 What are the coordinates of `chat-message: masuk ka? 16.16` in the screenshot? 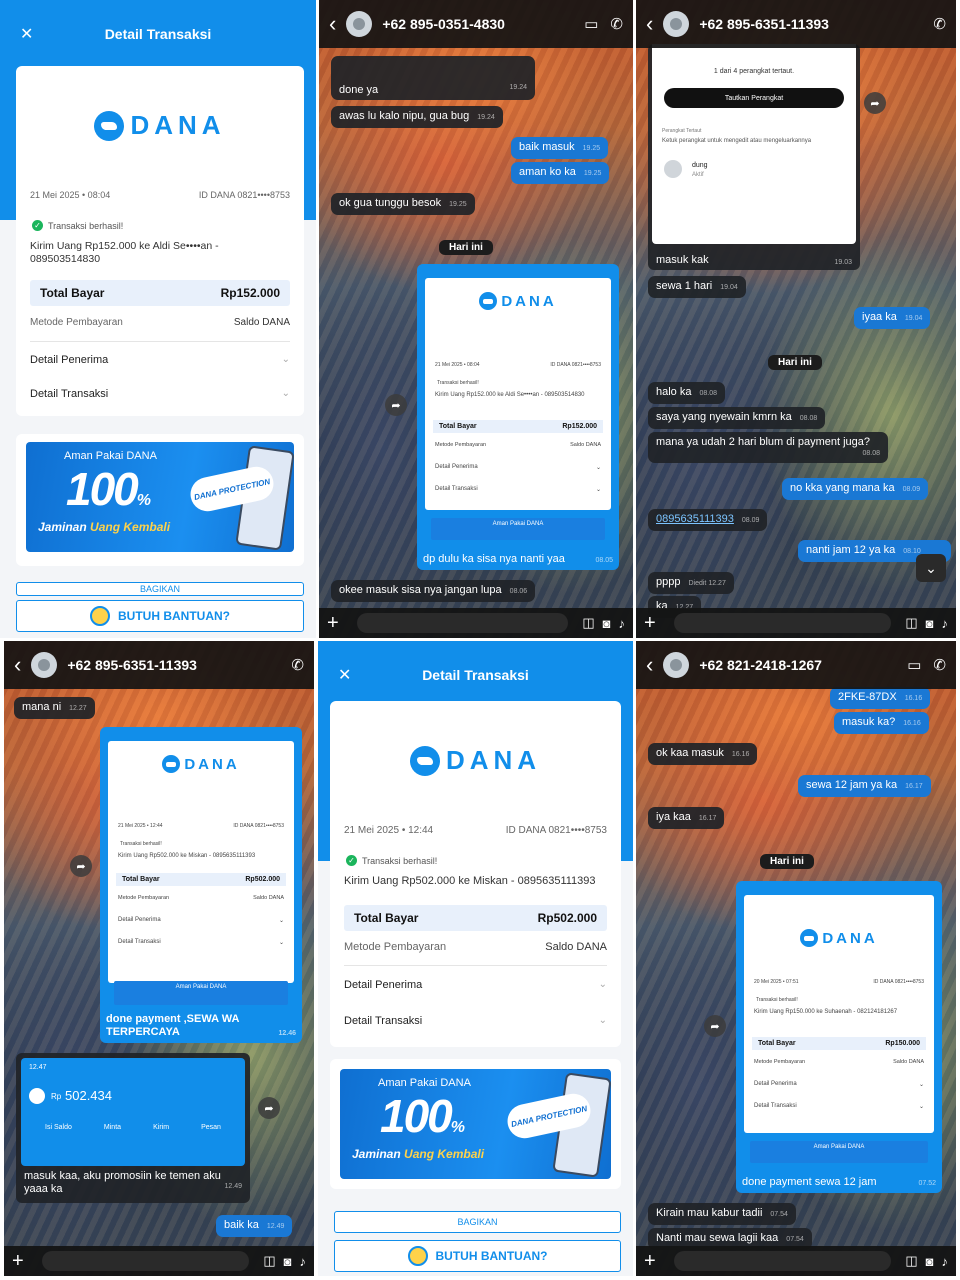 It's located at (881, 723).